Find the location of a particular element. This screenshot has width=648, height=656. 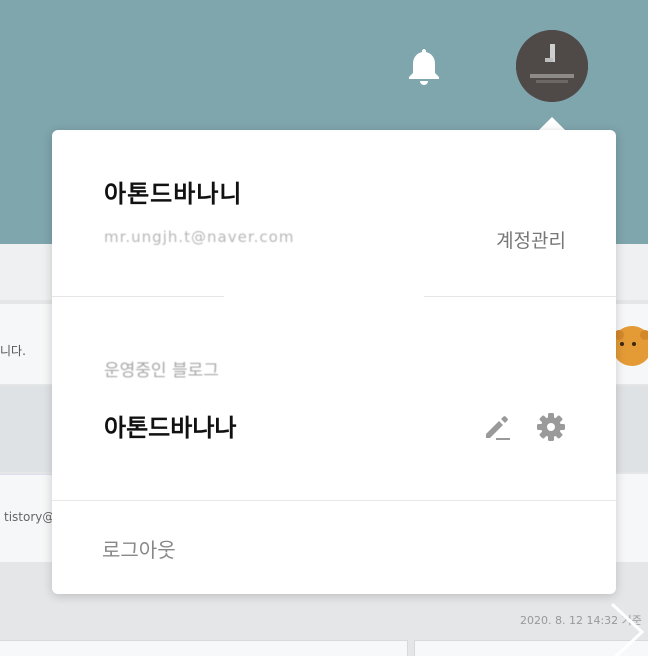

menu-caret is located at coordinates (552, 124).